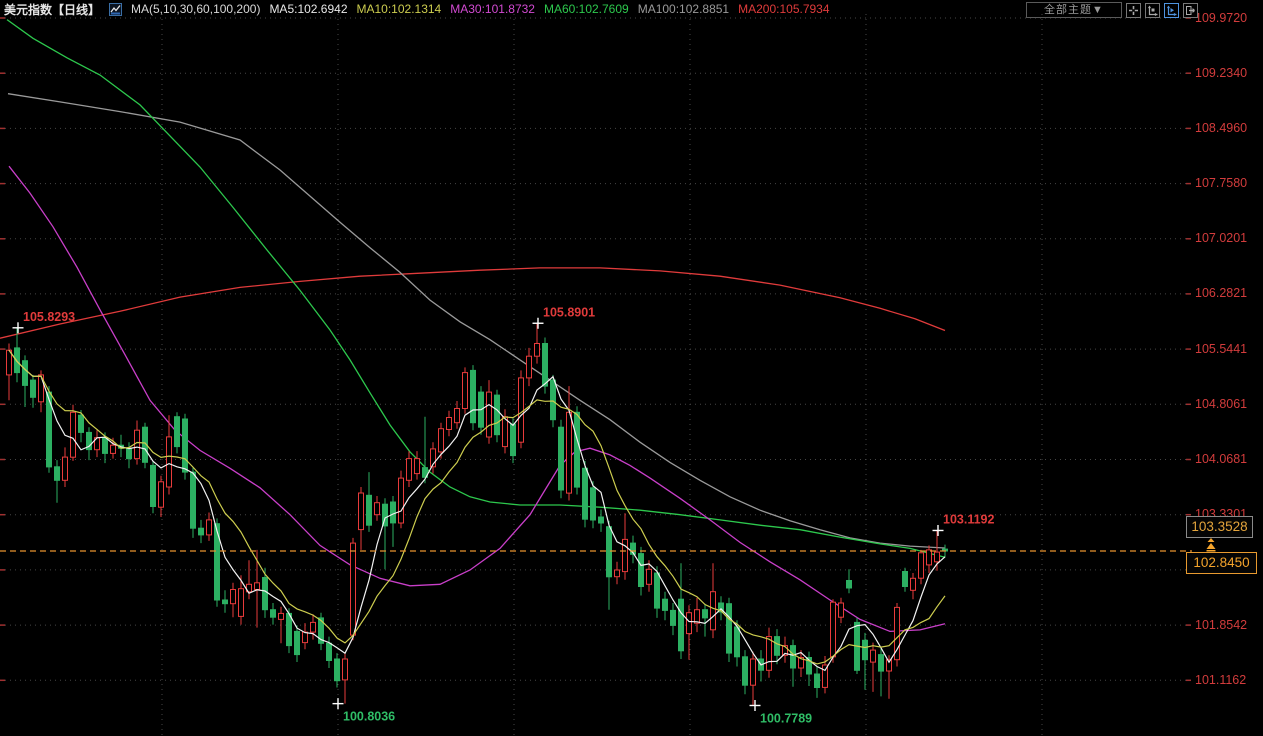  Describe the element at coordinates (1190, 10) in the screenshot. I see `pan-right-icon` at that location.